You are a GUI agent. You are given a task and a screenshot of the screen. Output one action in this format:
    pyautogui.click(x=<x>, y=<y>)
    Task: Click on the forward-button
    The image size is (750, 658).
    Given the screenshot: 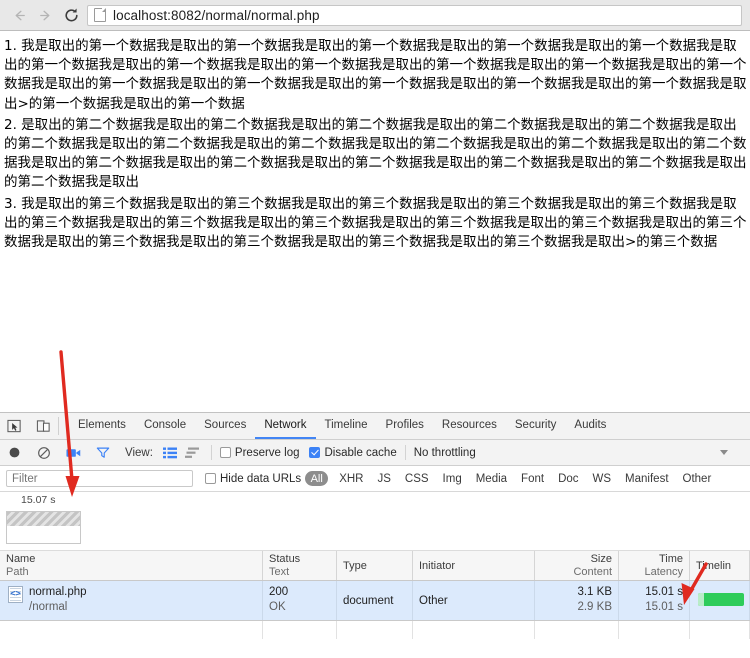 What is the action you would take?
    pyautogui.click(x=45, y=15)
    